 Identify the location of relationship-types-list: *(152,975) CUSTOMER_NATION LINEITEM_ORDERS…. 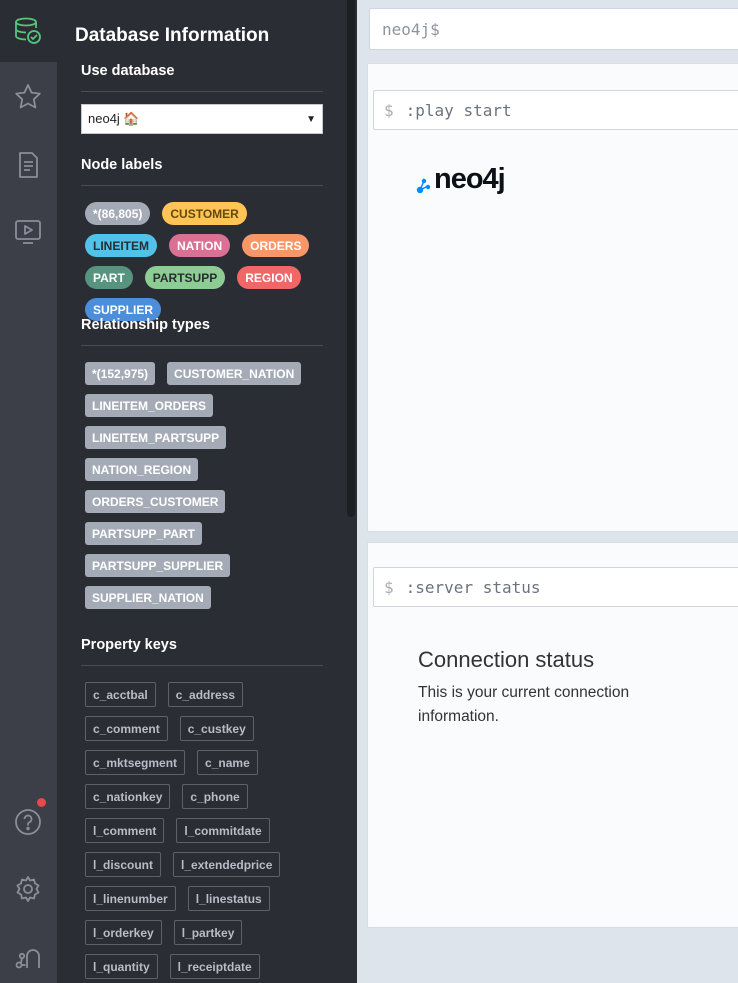
(206, 490).